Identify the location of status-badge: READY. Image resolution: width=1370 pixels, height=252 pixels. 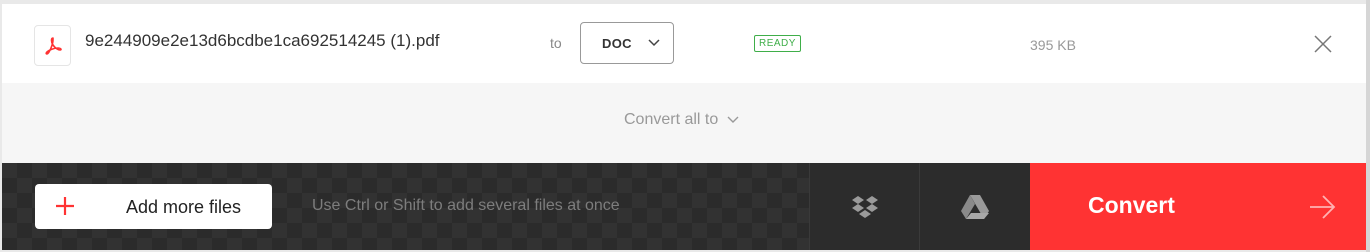
(777, 43).